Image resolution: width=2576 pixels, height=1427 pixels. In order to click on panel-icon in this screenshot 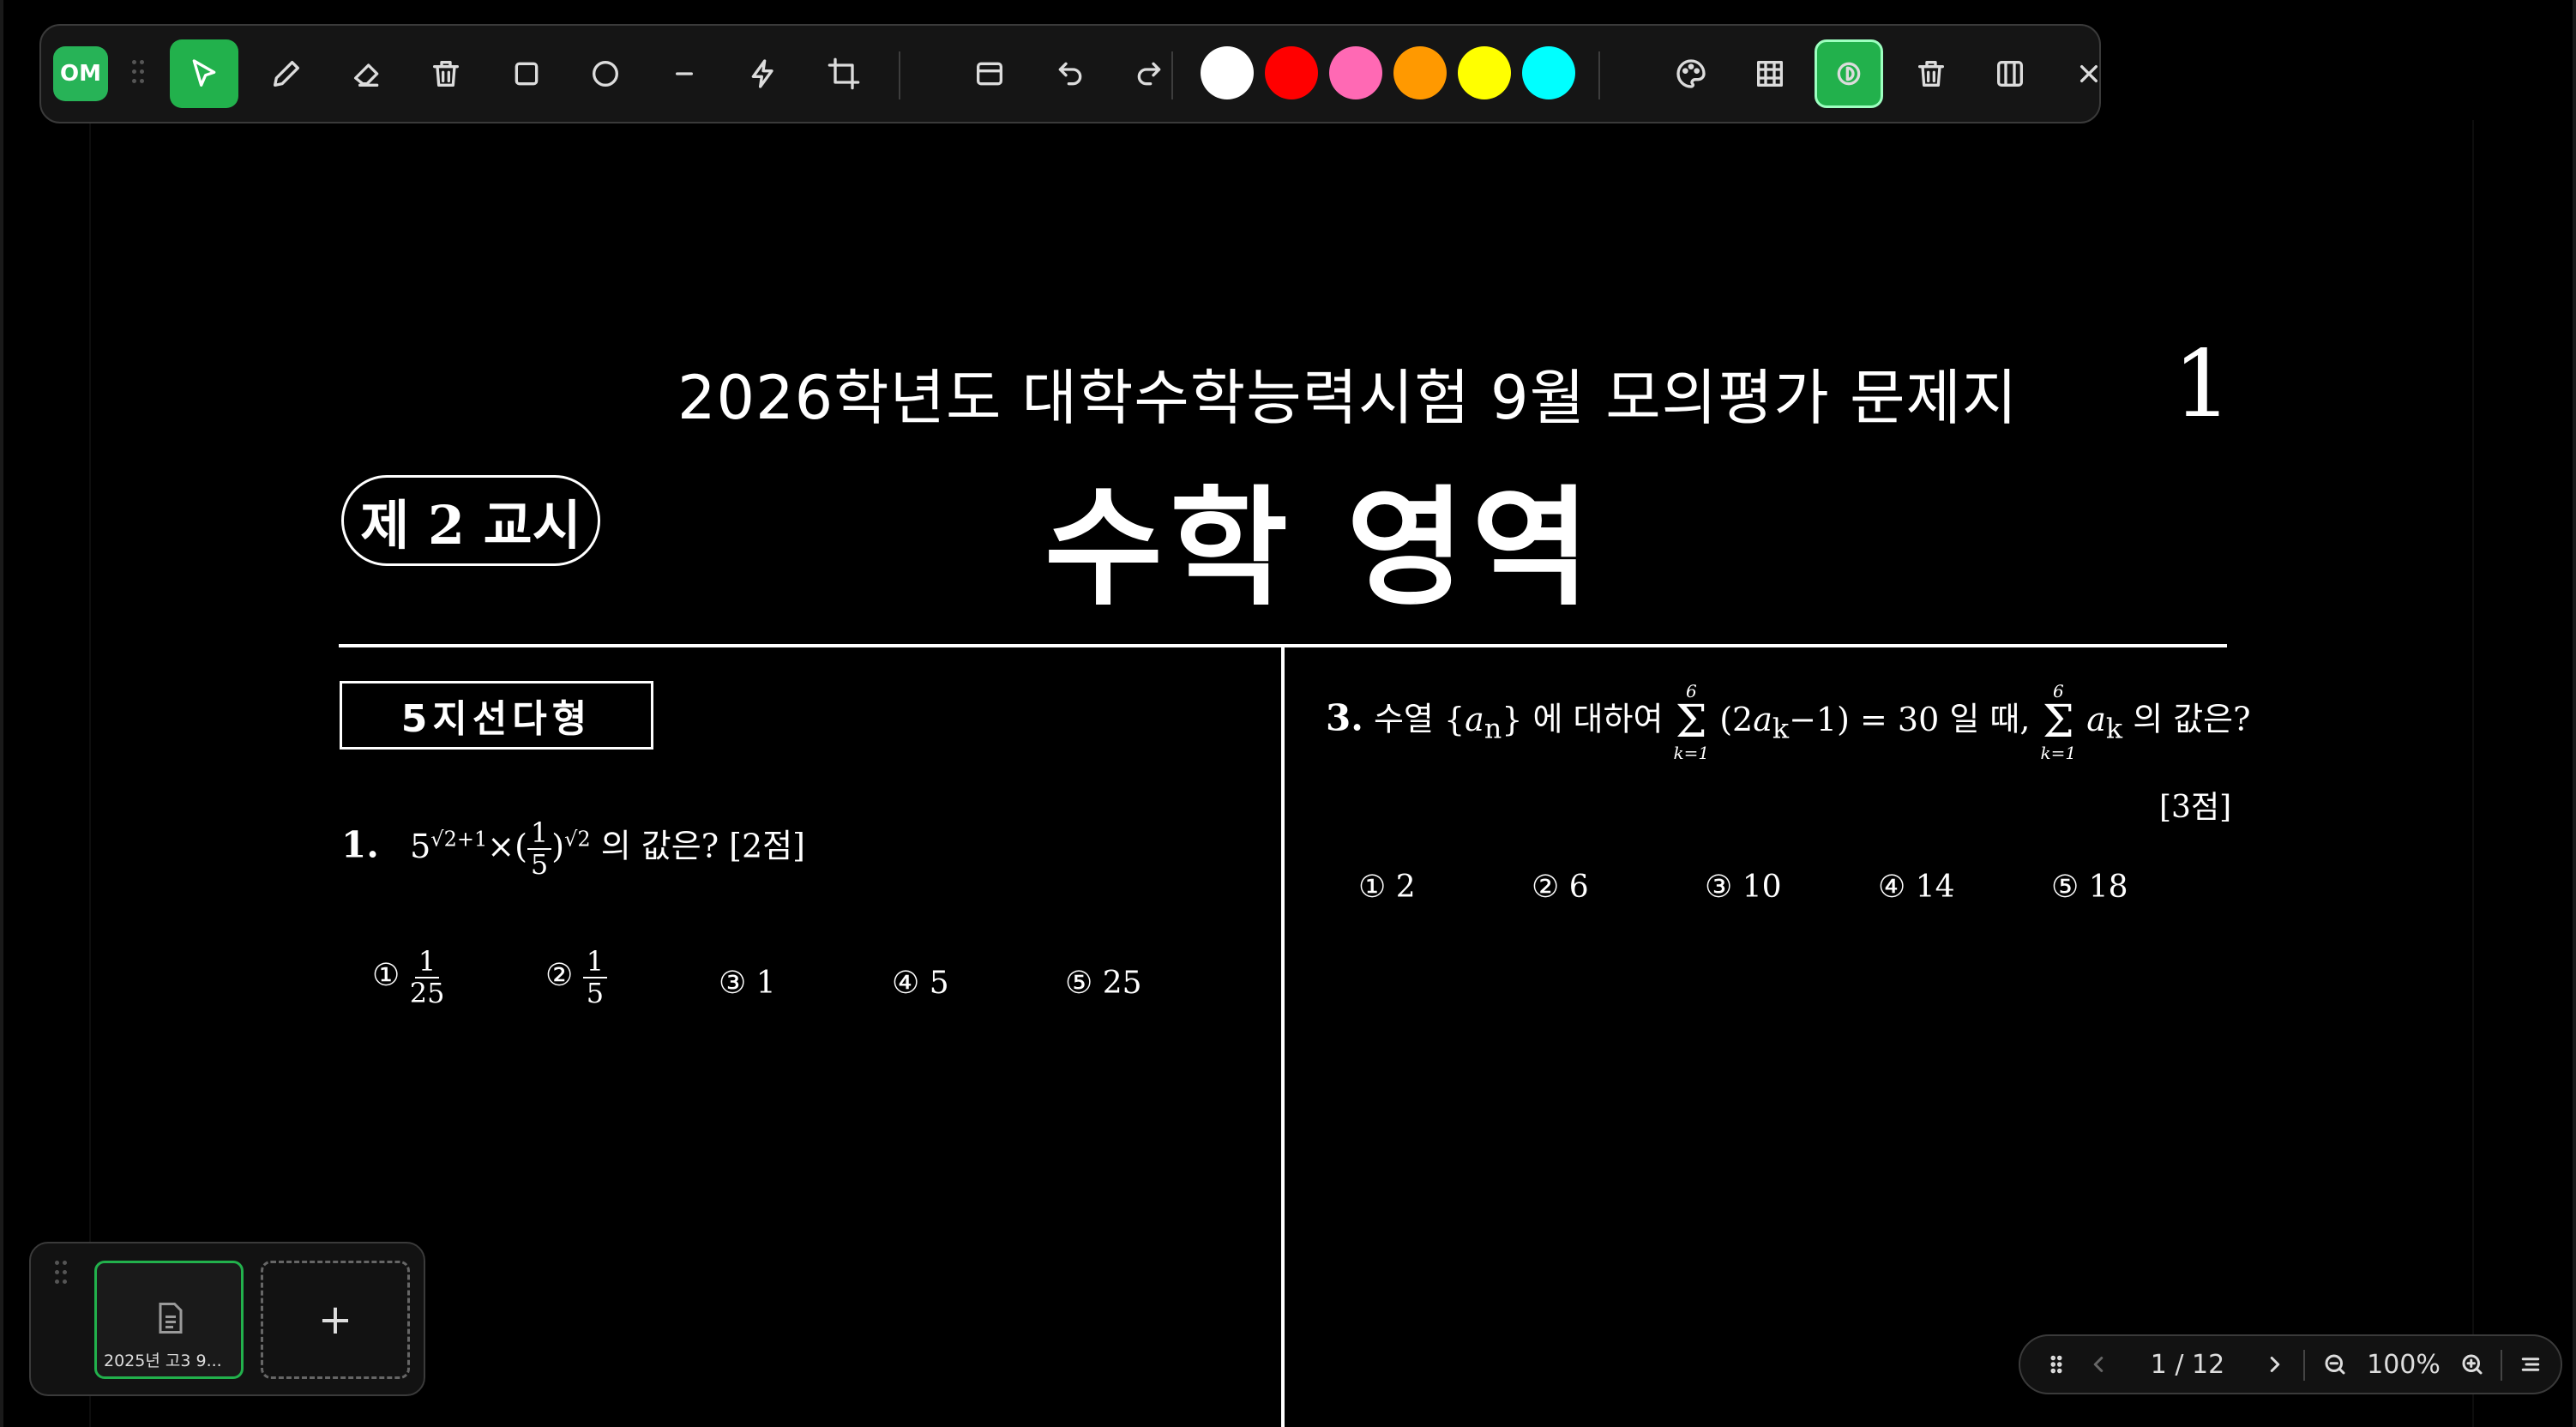, I will do `click(989, 74)`.